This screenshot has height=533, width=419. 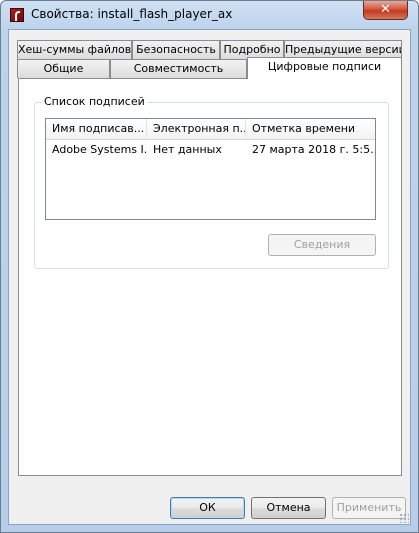 What do you see at coordinates (17, 15) in the screenshot?
I see `flash-app-icon` at bounding box center [17, 15].